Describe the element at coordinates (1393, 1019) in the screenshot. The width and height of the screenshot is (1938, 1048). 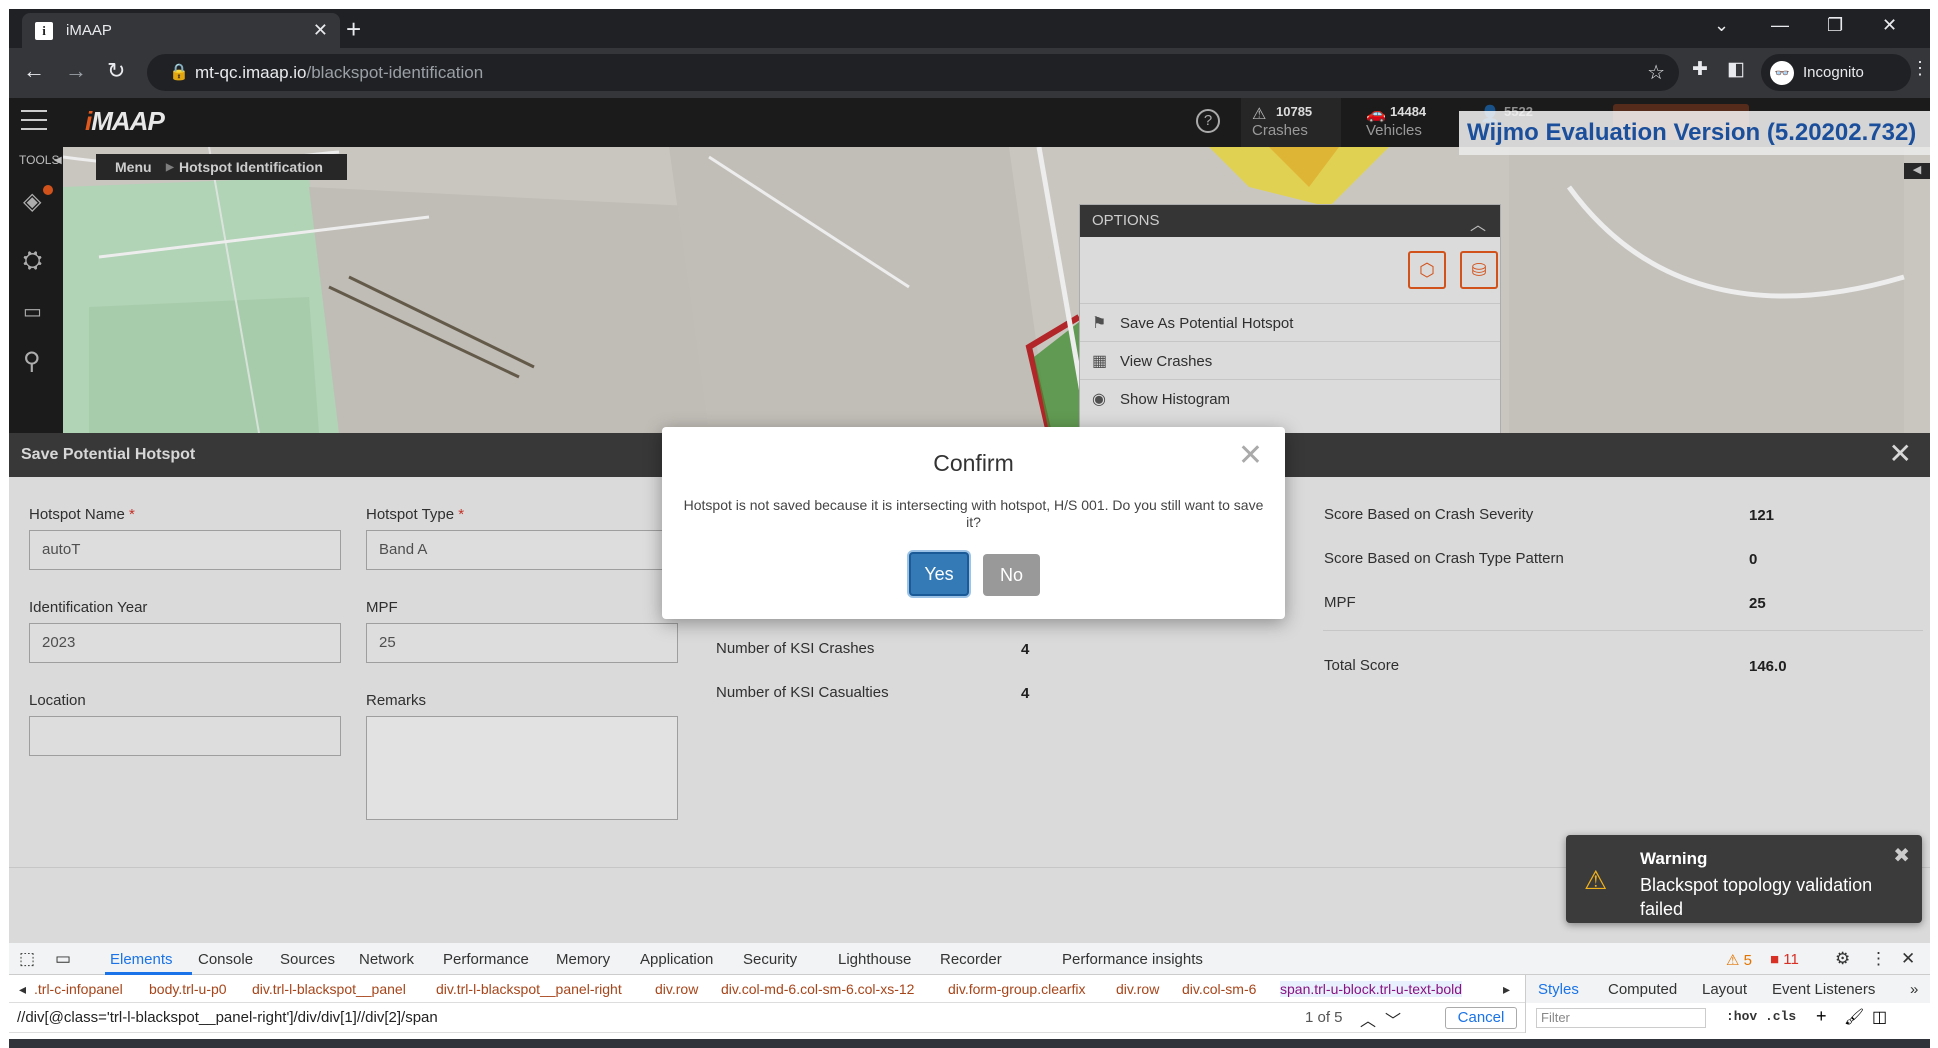
I see `next-match-icon: ﹀` at that location.